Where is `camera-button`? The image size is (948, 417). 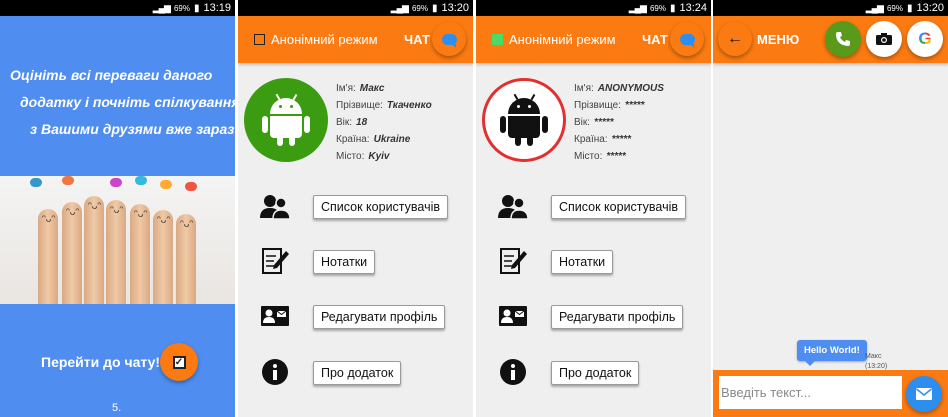 camera-button is located at coordinates (884, 39).